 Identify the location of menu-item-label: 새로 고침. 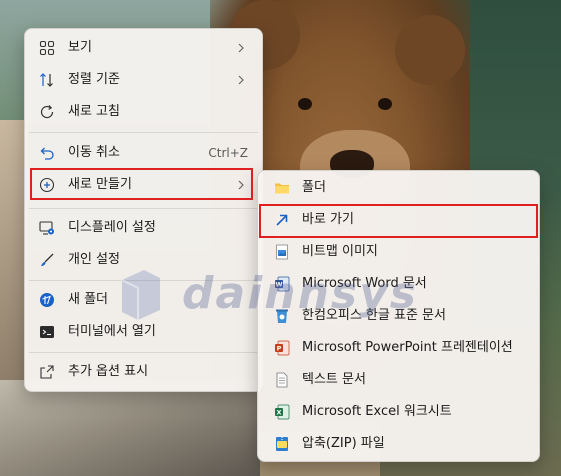
(94, 111).